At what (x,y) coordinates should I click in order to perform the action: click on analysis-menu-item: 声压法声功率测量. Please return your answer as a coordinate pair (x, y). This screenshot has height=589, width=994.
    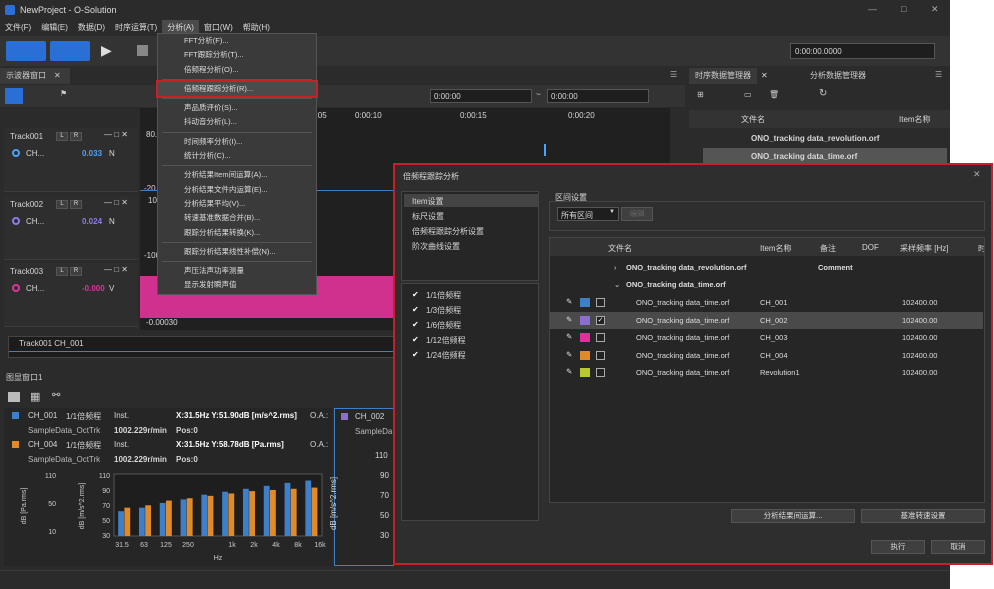
    Looking at the image, I should click on (237, 271).